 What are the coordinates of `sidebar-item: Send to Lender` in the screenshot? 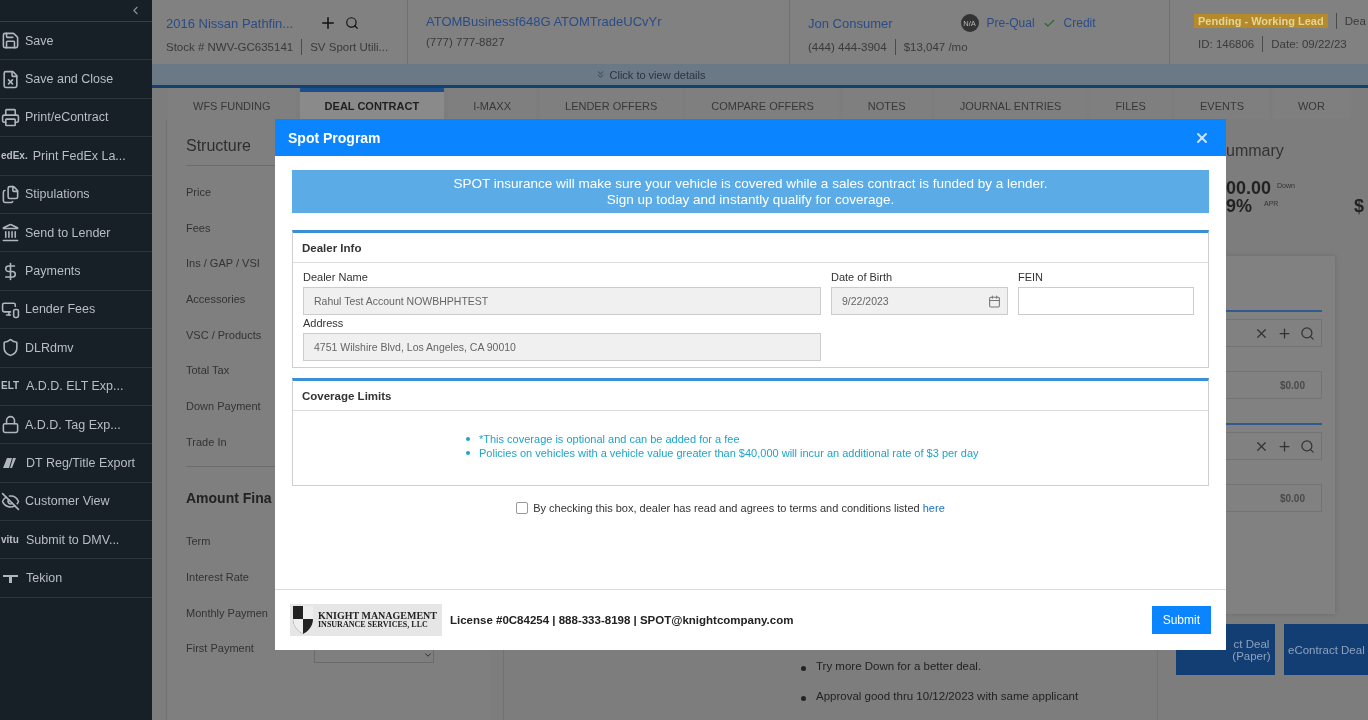 It's located at (76, 233).